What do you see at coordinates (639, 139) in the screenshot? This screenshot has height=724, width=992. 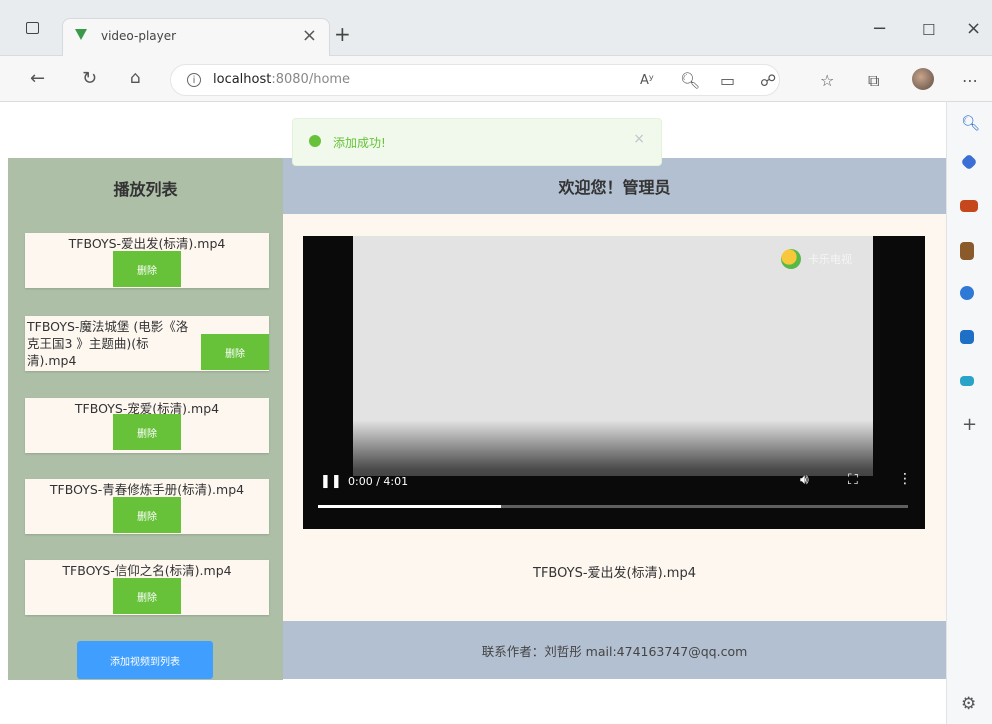 I see `toast-close-icon: ×` at bounding box center [639, 139].